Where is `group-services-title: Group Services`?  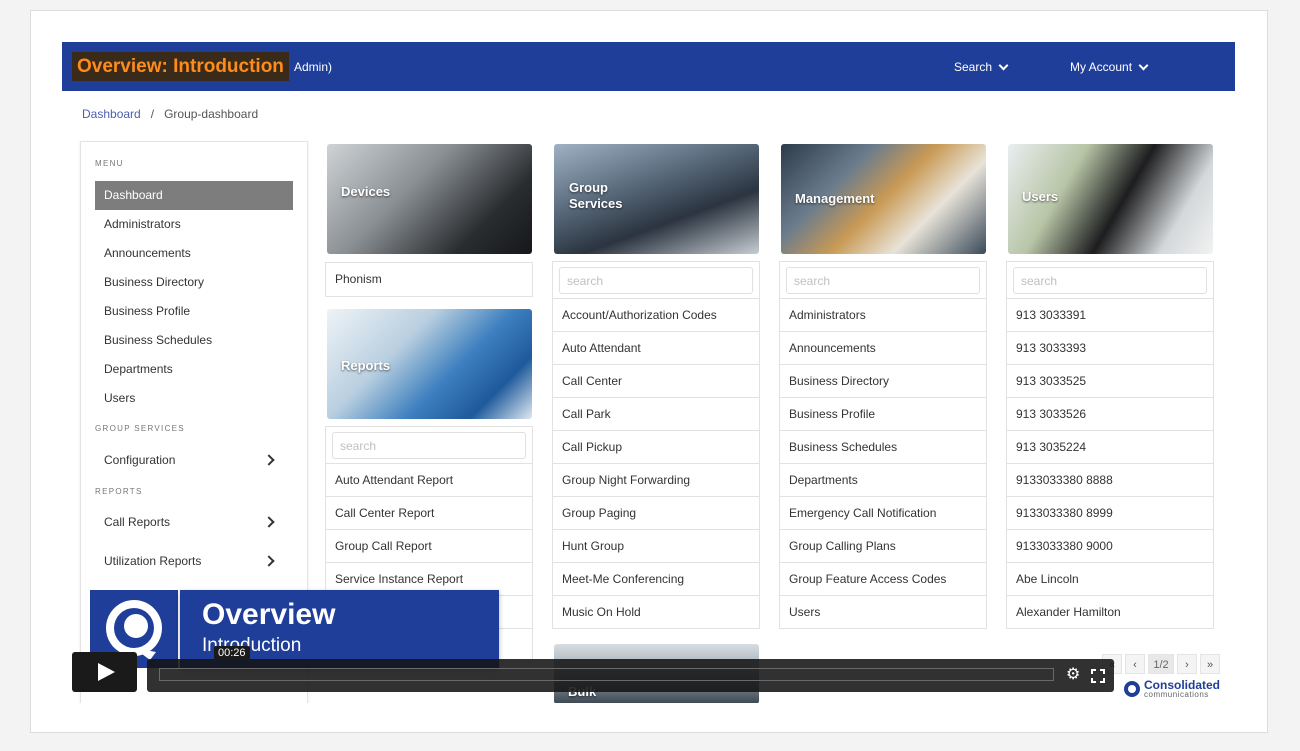 group-services-title: Group Services is located at coordinates (596, 196).